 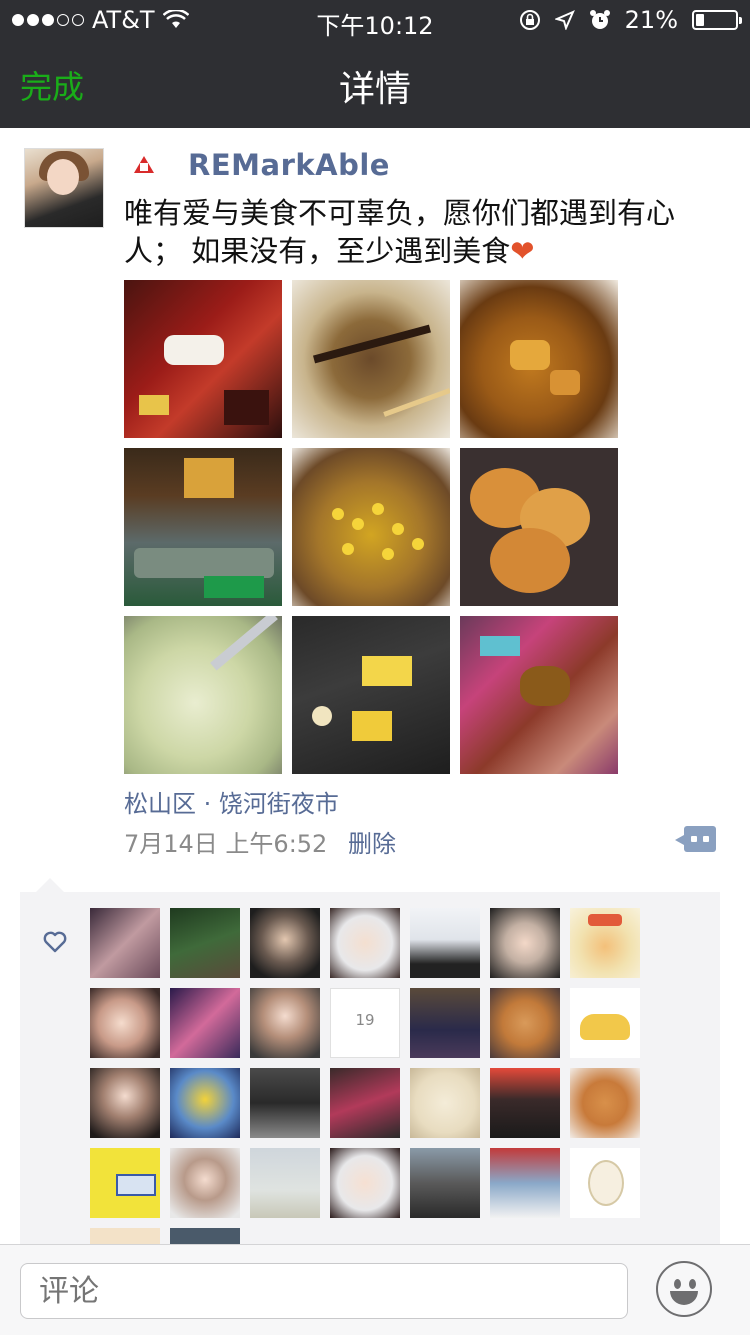 What do you see at coordinates (231, 801) in the screenshot?
I see `post-location: 松山区 · 饶河街夜市` at bounding box center [231, 801].